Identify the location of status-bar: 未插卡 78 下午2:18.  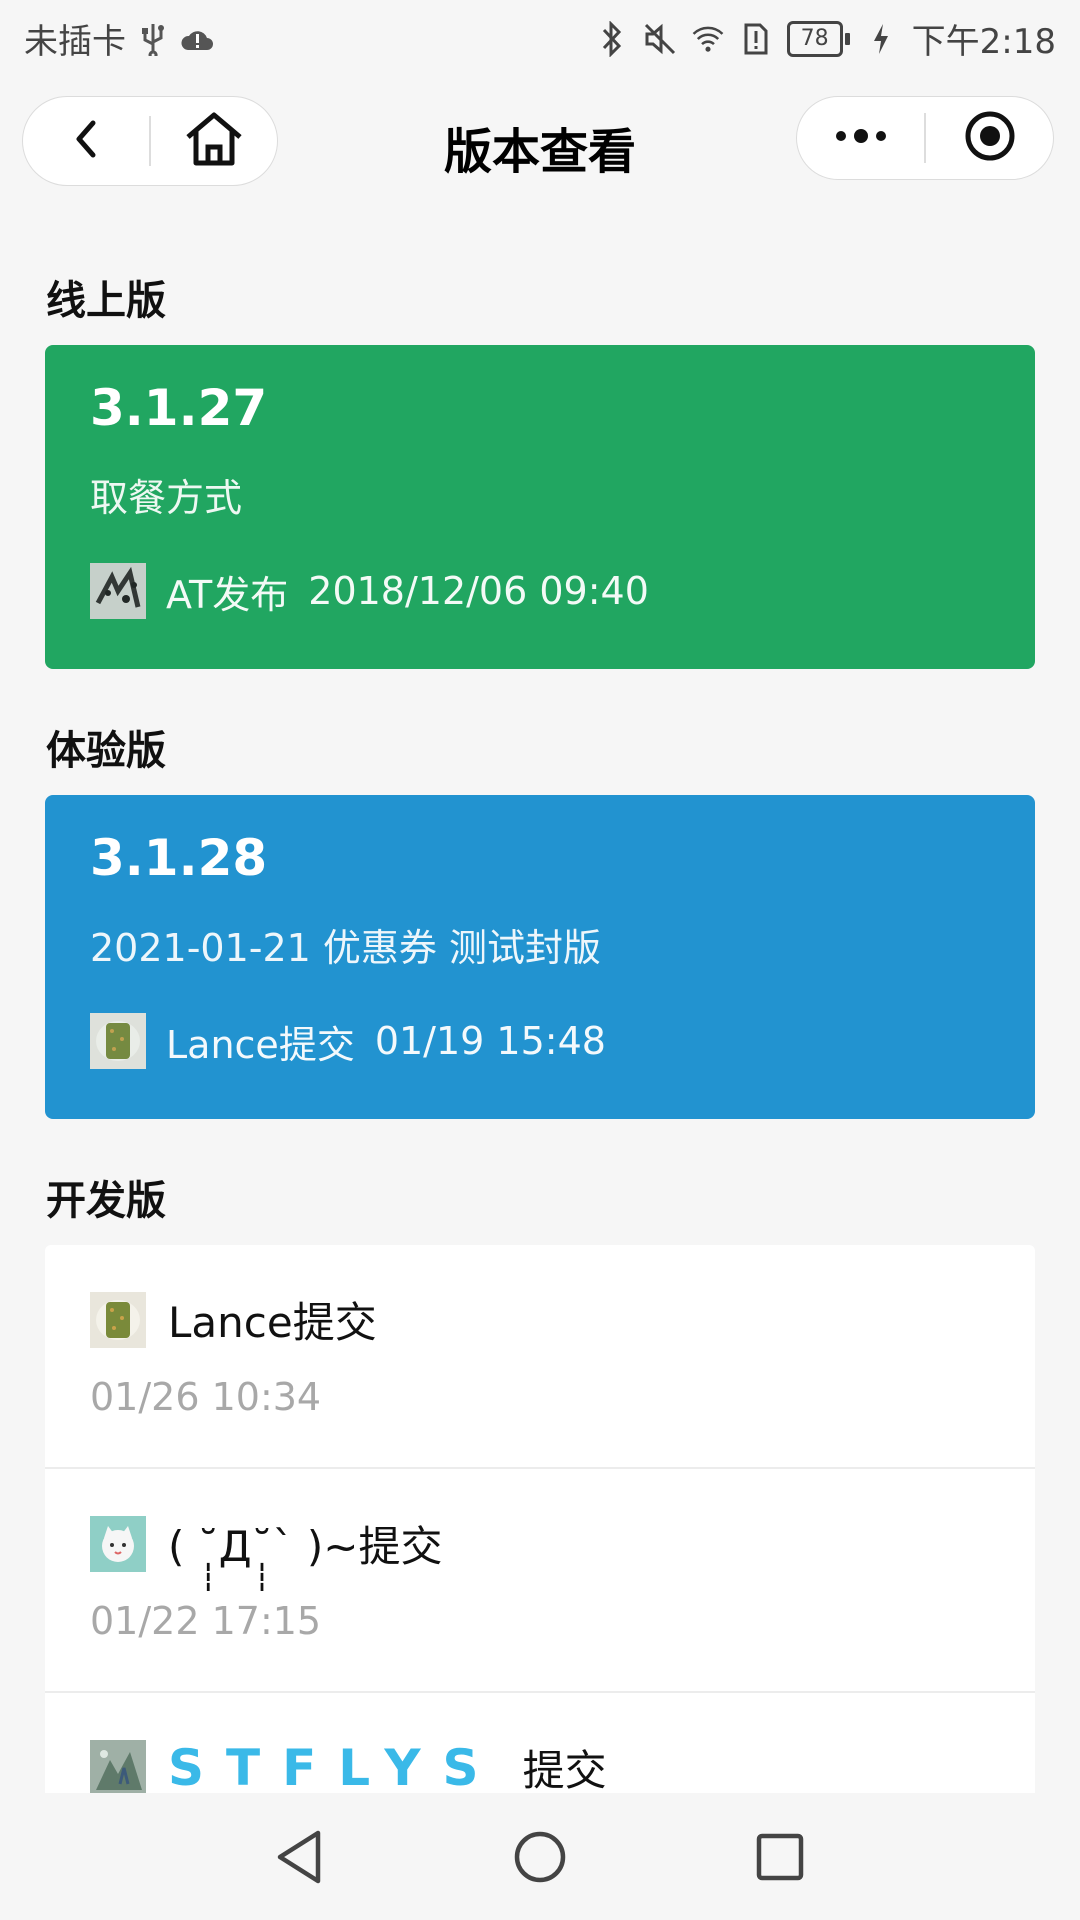
(540, 37).